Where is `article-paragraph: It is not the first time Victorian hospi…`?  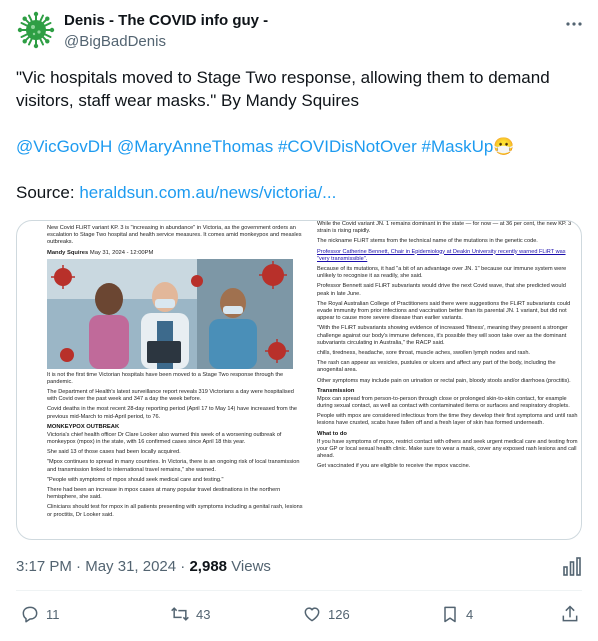 article-paragraph: It is not the first time Victorian hospi… is located at coordinates (165, 378).